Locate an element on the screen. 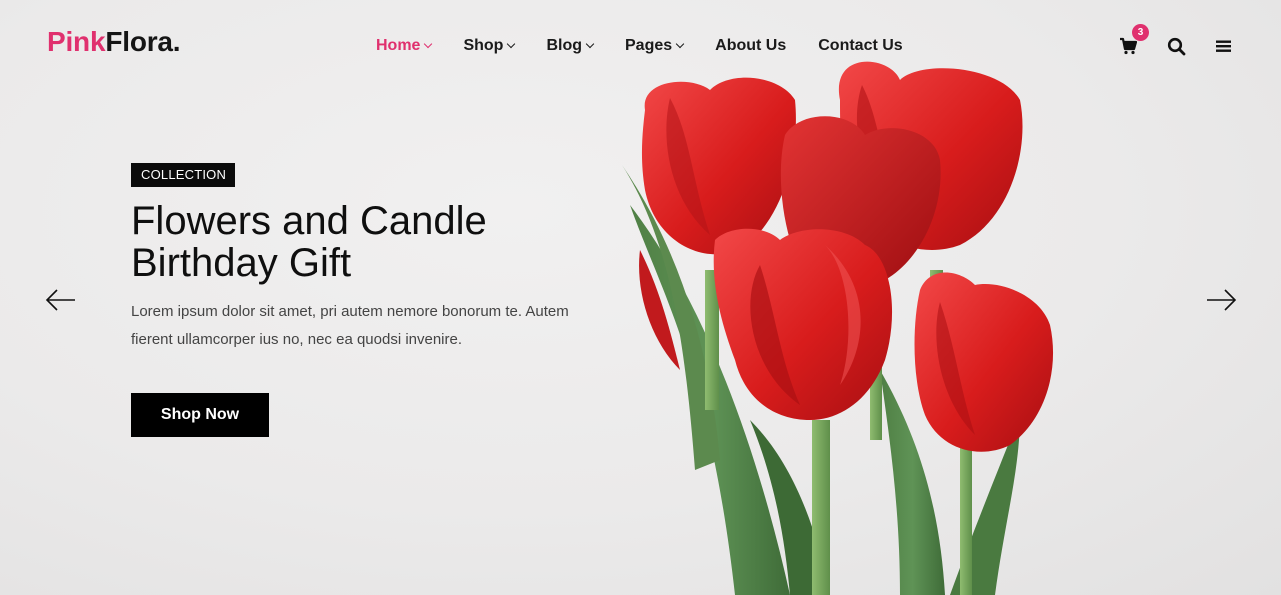  search-button is located at coordinates (1177, 47).